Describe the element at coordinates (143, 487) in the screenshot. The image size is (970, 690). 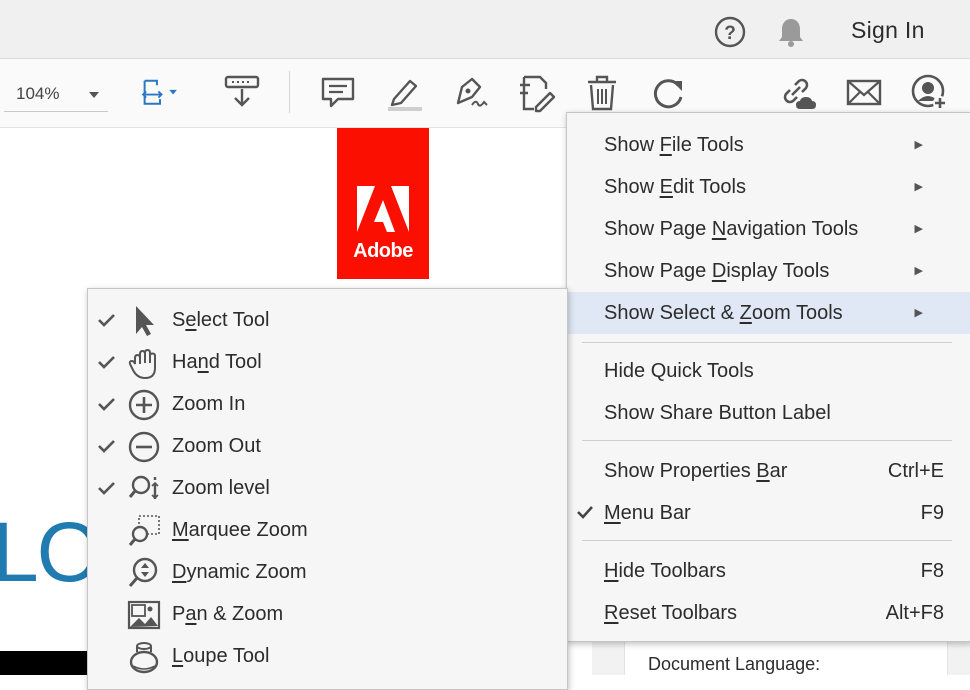
I see `zoom-level-icon` at that location.